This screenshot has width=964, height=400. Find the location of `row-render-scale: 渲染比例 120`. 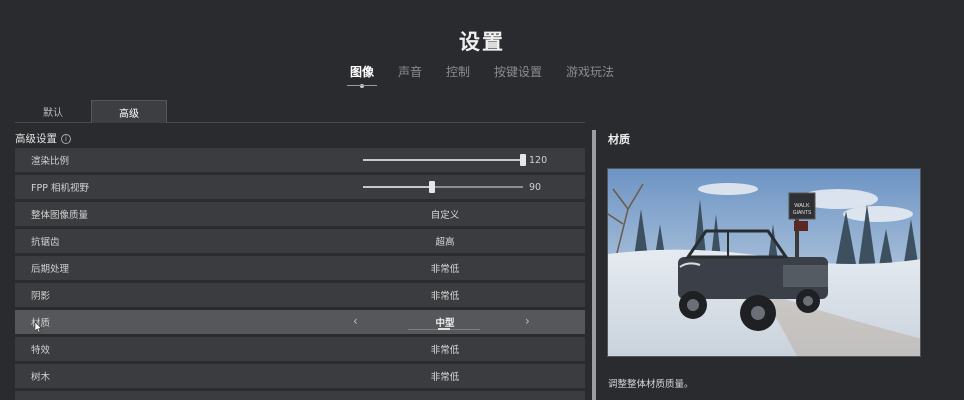

row-render-scale: 渲染比例 120 is located at coordinates (300, 160).